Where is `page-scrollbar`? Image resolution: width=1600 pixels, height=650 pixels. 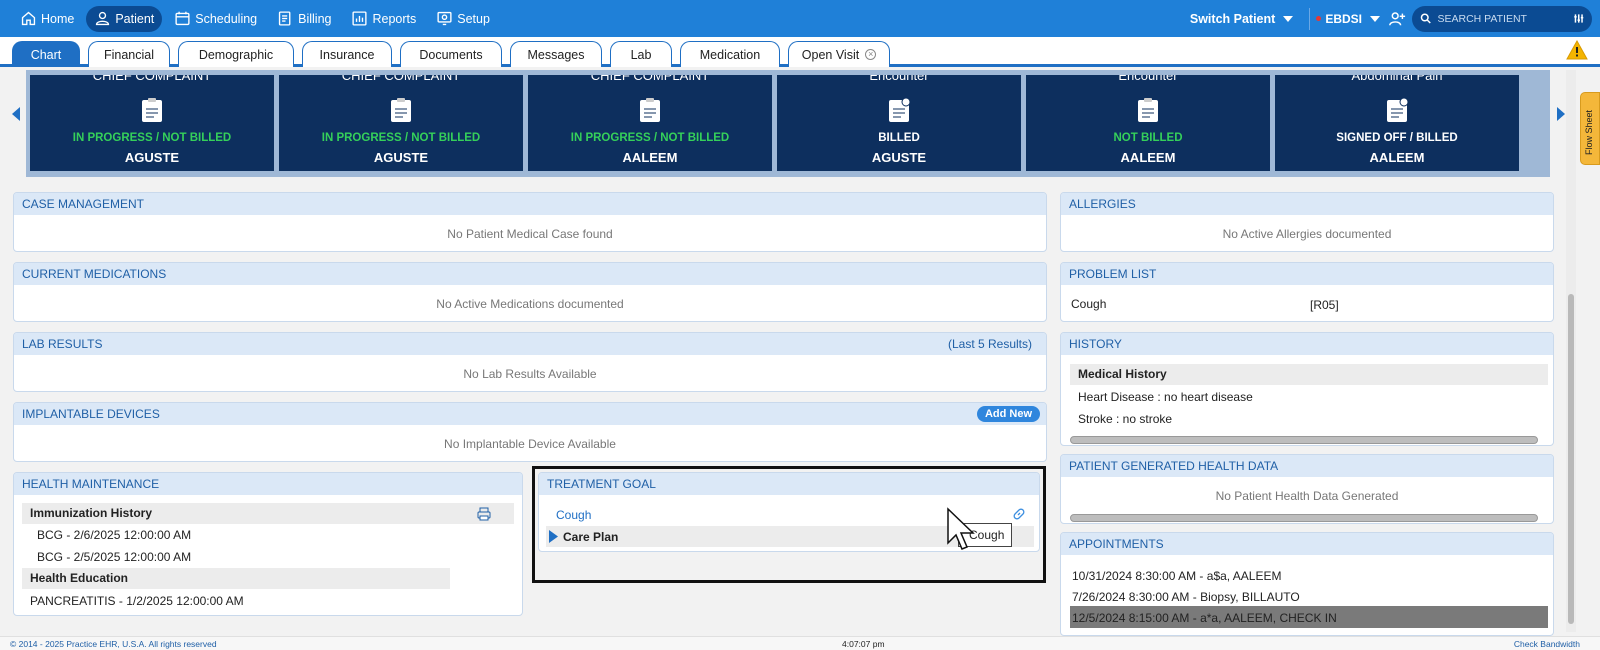 page-scrollbar is located at coordinates (1571, 351).